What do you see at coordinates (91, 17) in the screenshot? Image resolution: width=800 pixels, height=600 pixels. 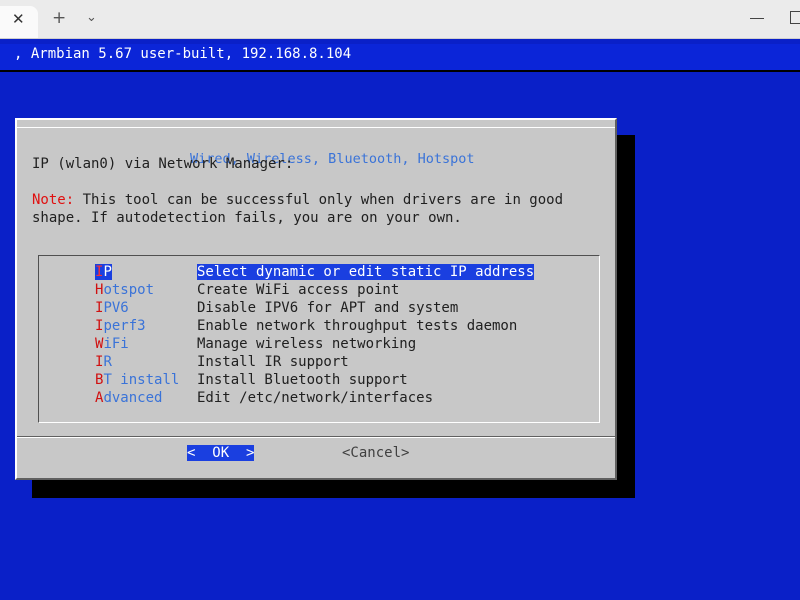 I see `tab-dropdown-icon: ⌄` at bounding box center [91, 17].